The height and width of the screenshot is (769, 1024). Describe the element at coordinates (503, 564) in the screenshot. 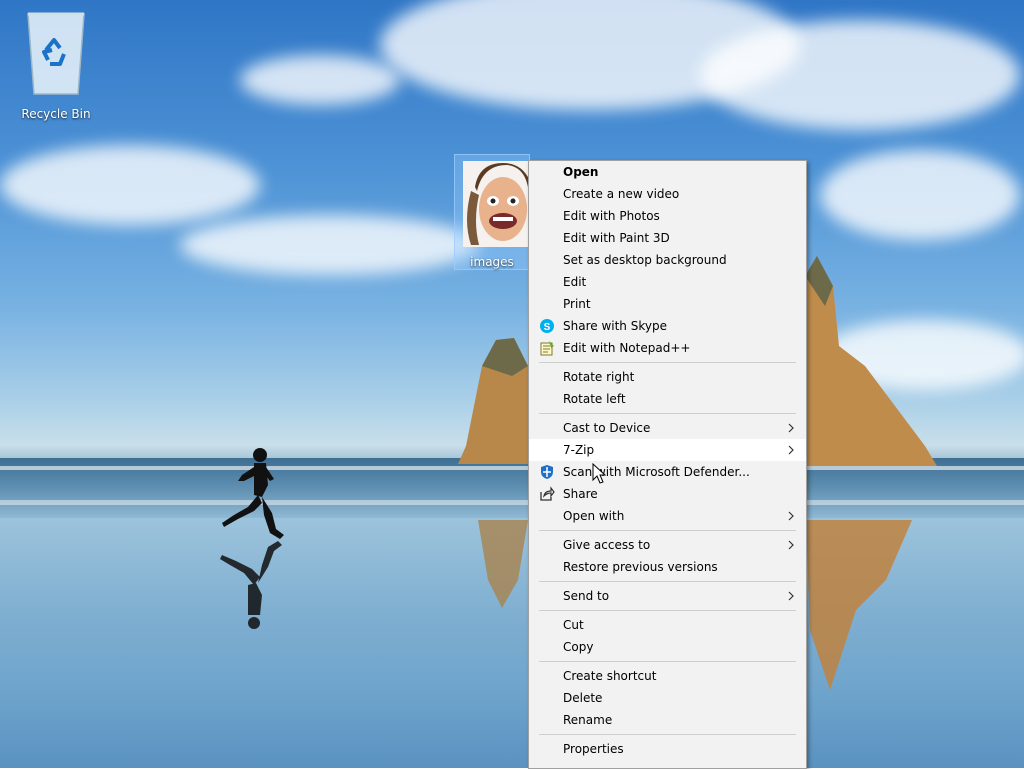

I see `left-rock-reflection` at that location.